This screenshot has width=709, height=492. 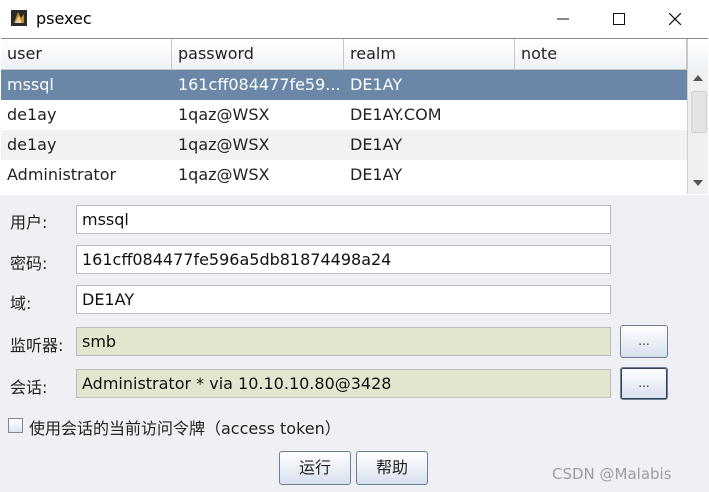 I want to click on domain-field: DE1AY, so click(x=343, y=299).